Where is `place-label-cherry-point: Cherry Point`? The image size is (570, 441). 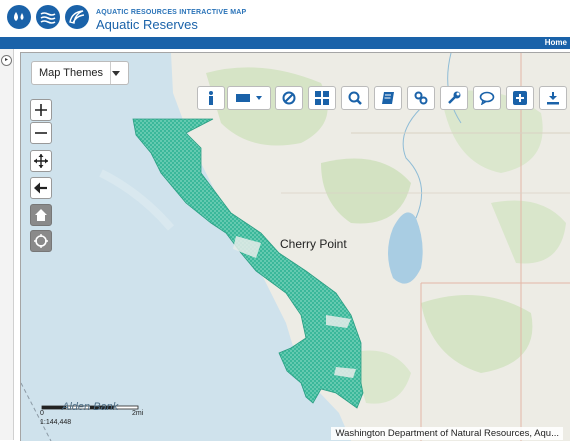
place-label-cherry-point: Cherry Point is located at coordinates (313, 244).